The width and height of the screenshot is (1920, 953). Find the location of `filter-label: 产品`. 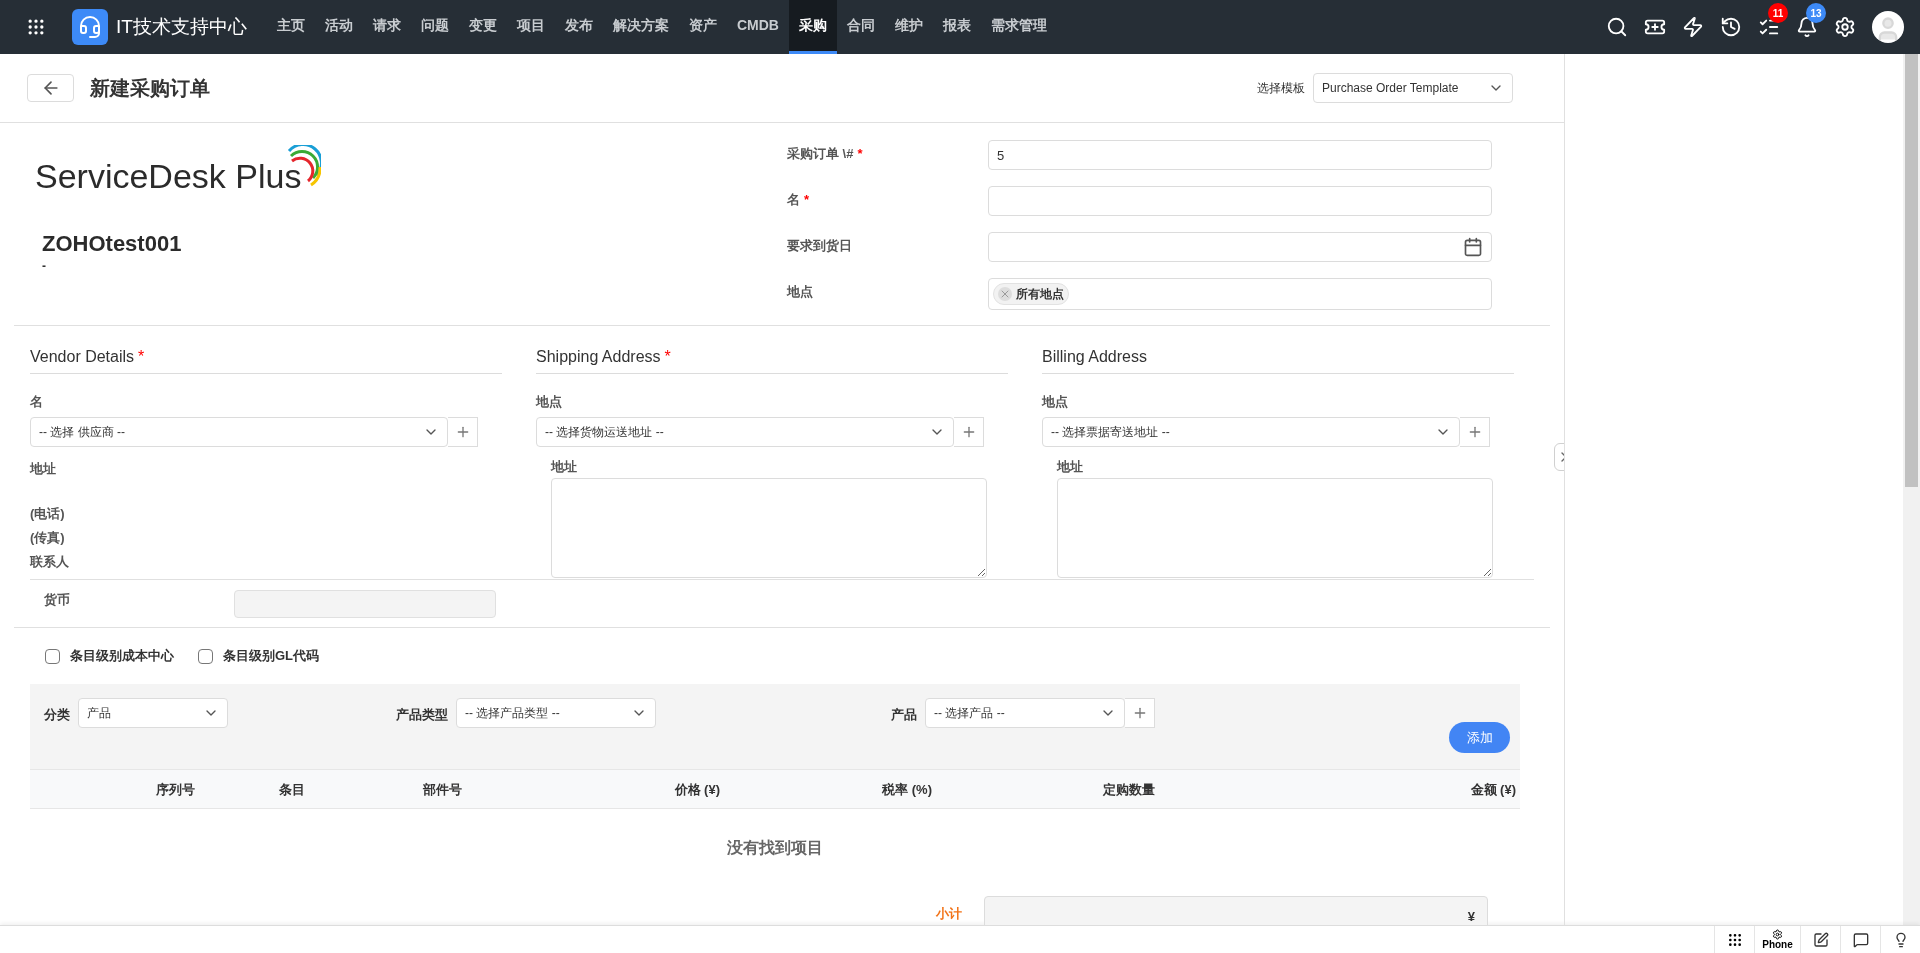

filter-label: 产品 is located at coordinates (904, 715).